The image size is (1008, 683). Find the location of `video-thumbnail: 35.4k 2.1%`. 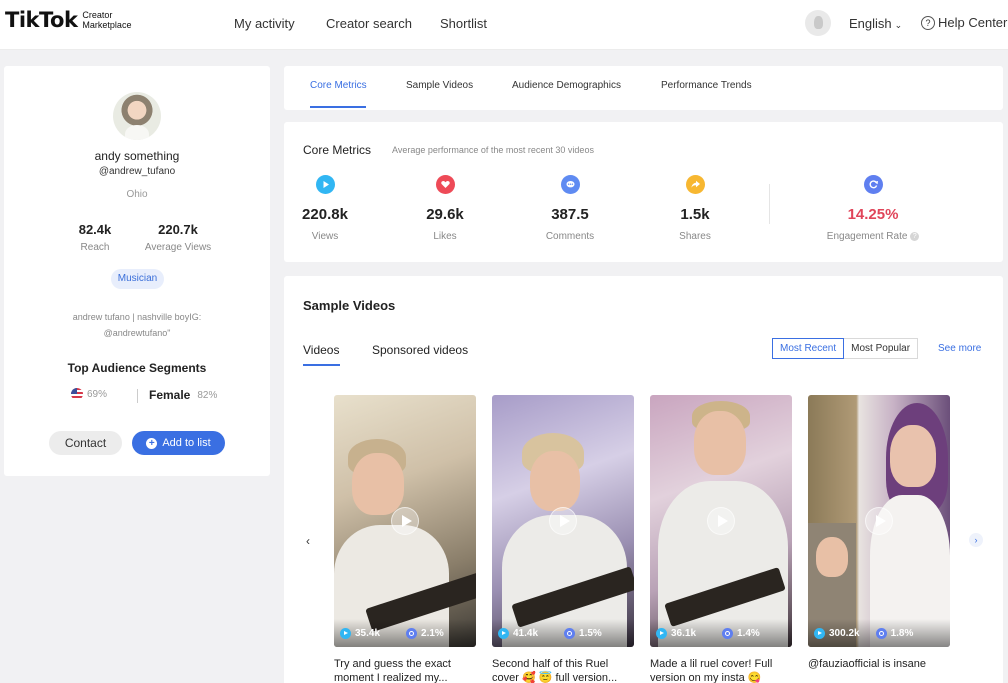

video-thumbnail: 35.4k 2.1% is located at coordinates (405, 521).